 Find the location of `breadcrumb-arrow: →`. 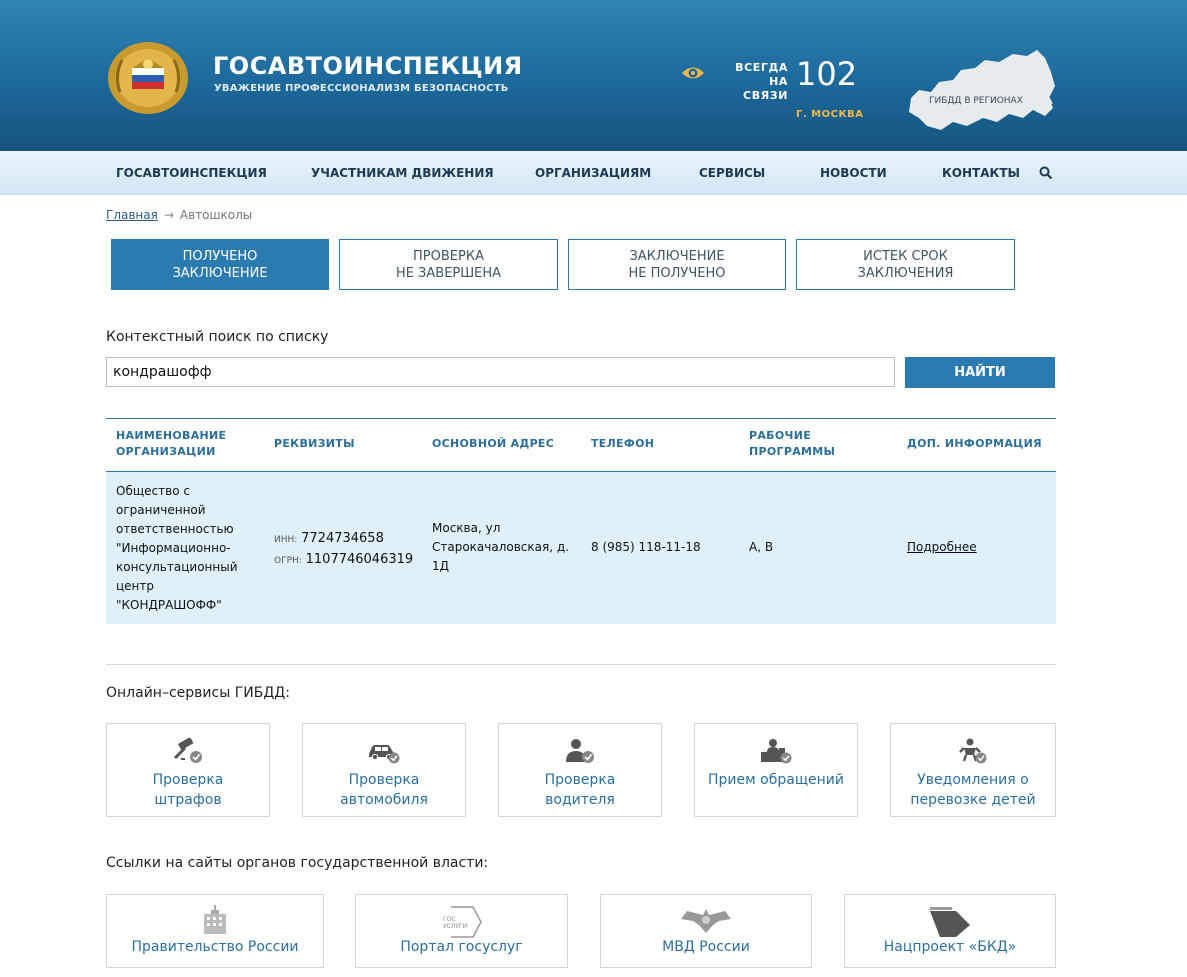

breadcrumb-arrow: → is located at coordinates (168, 215).